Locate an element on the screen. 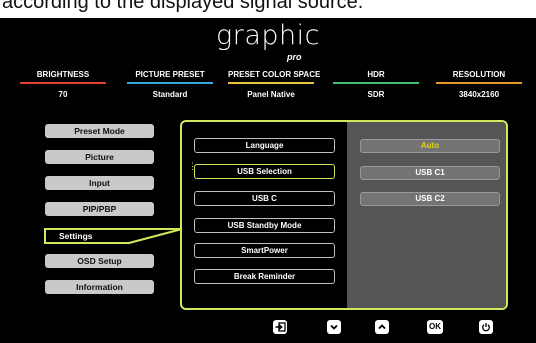 This screenshot has height=343, width=536. power-button is located at coordinates (486, 327).